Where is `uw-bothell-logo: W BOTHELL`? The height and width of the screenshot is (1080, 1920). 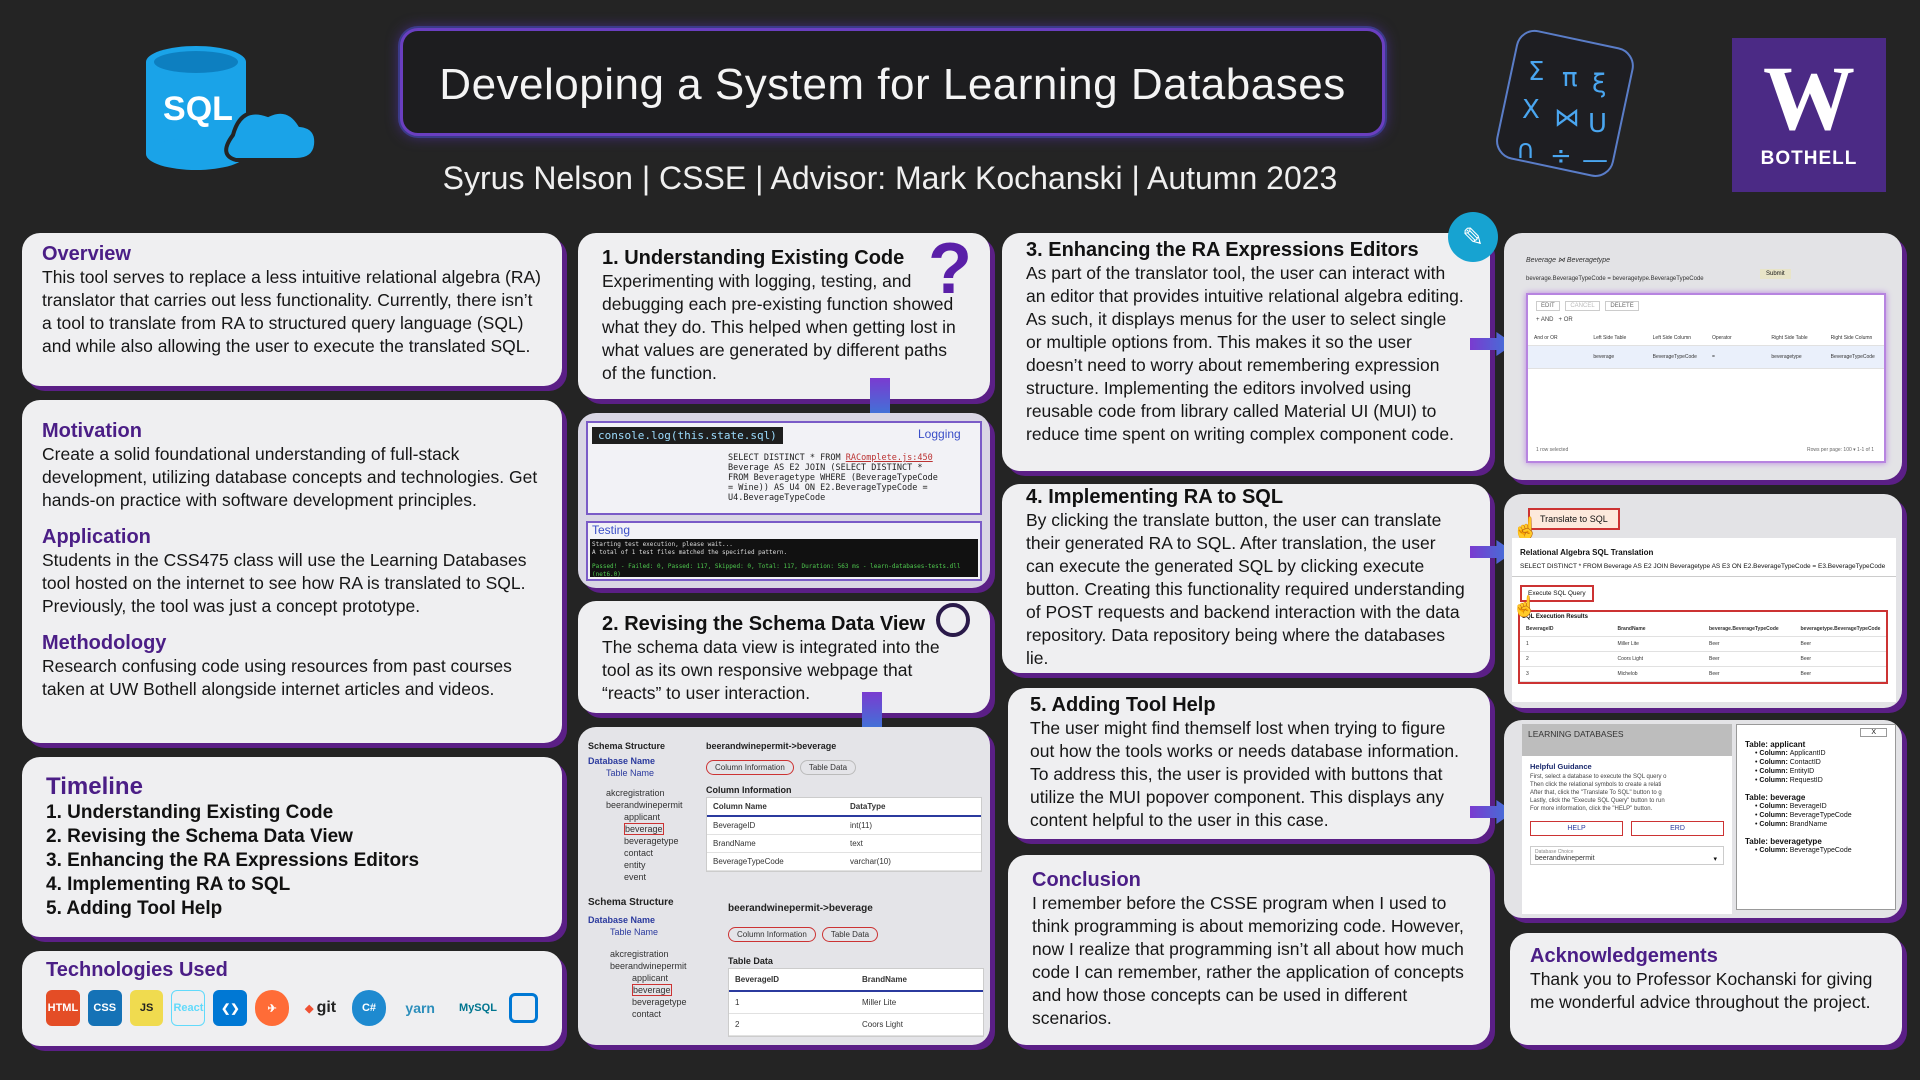
uw-bothell-logo: W BOTHELL is located at coordinates (1809, 115).